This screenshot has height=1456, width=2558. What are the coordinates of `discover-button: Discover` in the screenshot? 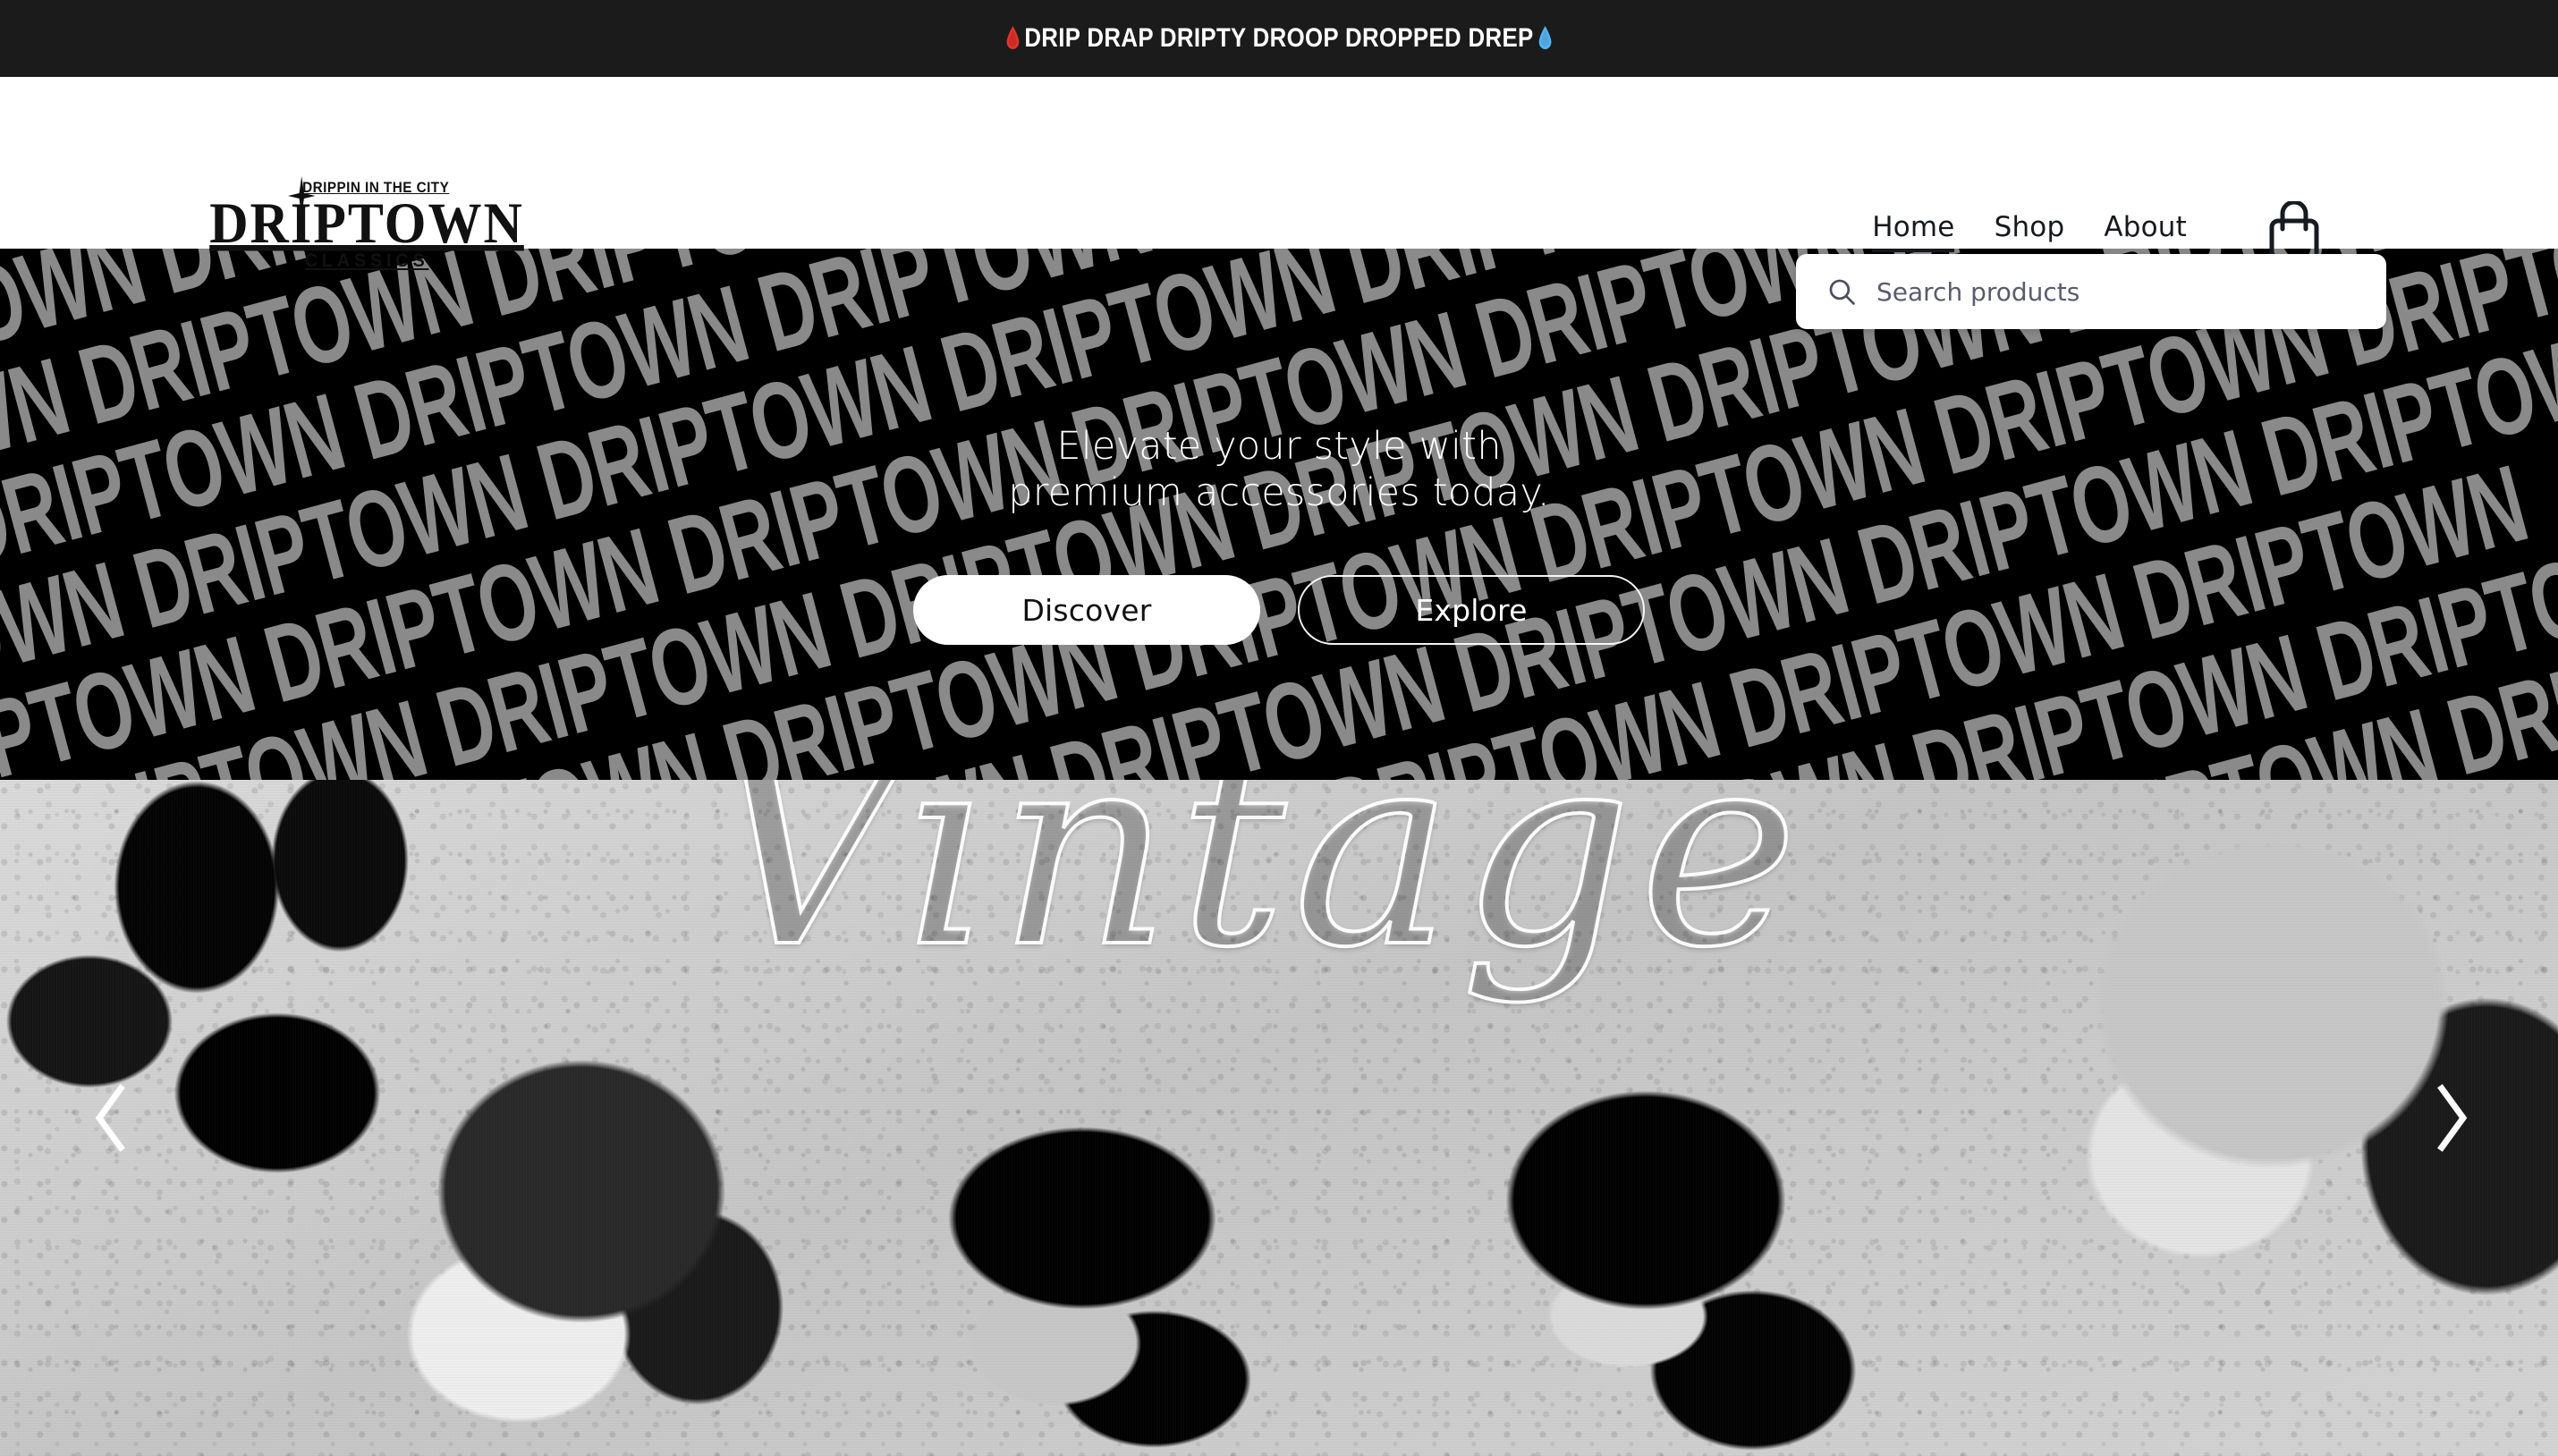 It's located at (1087, 610).